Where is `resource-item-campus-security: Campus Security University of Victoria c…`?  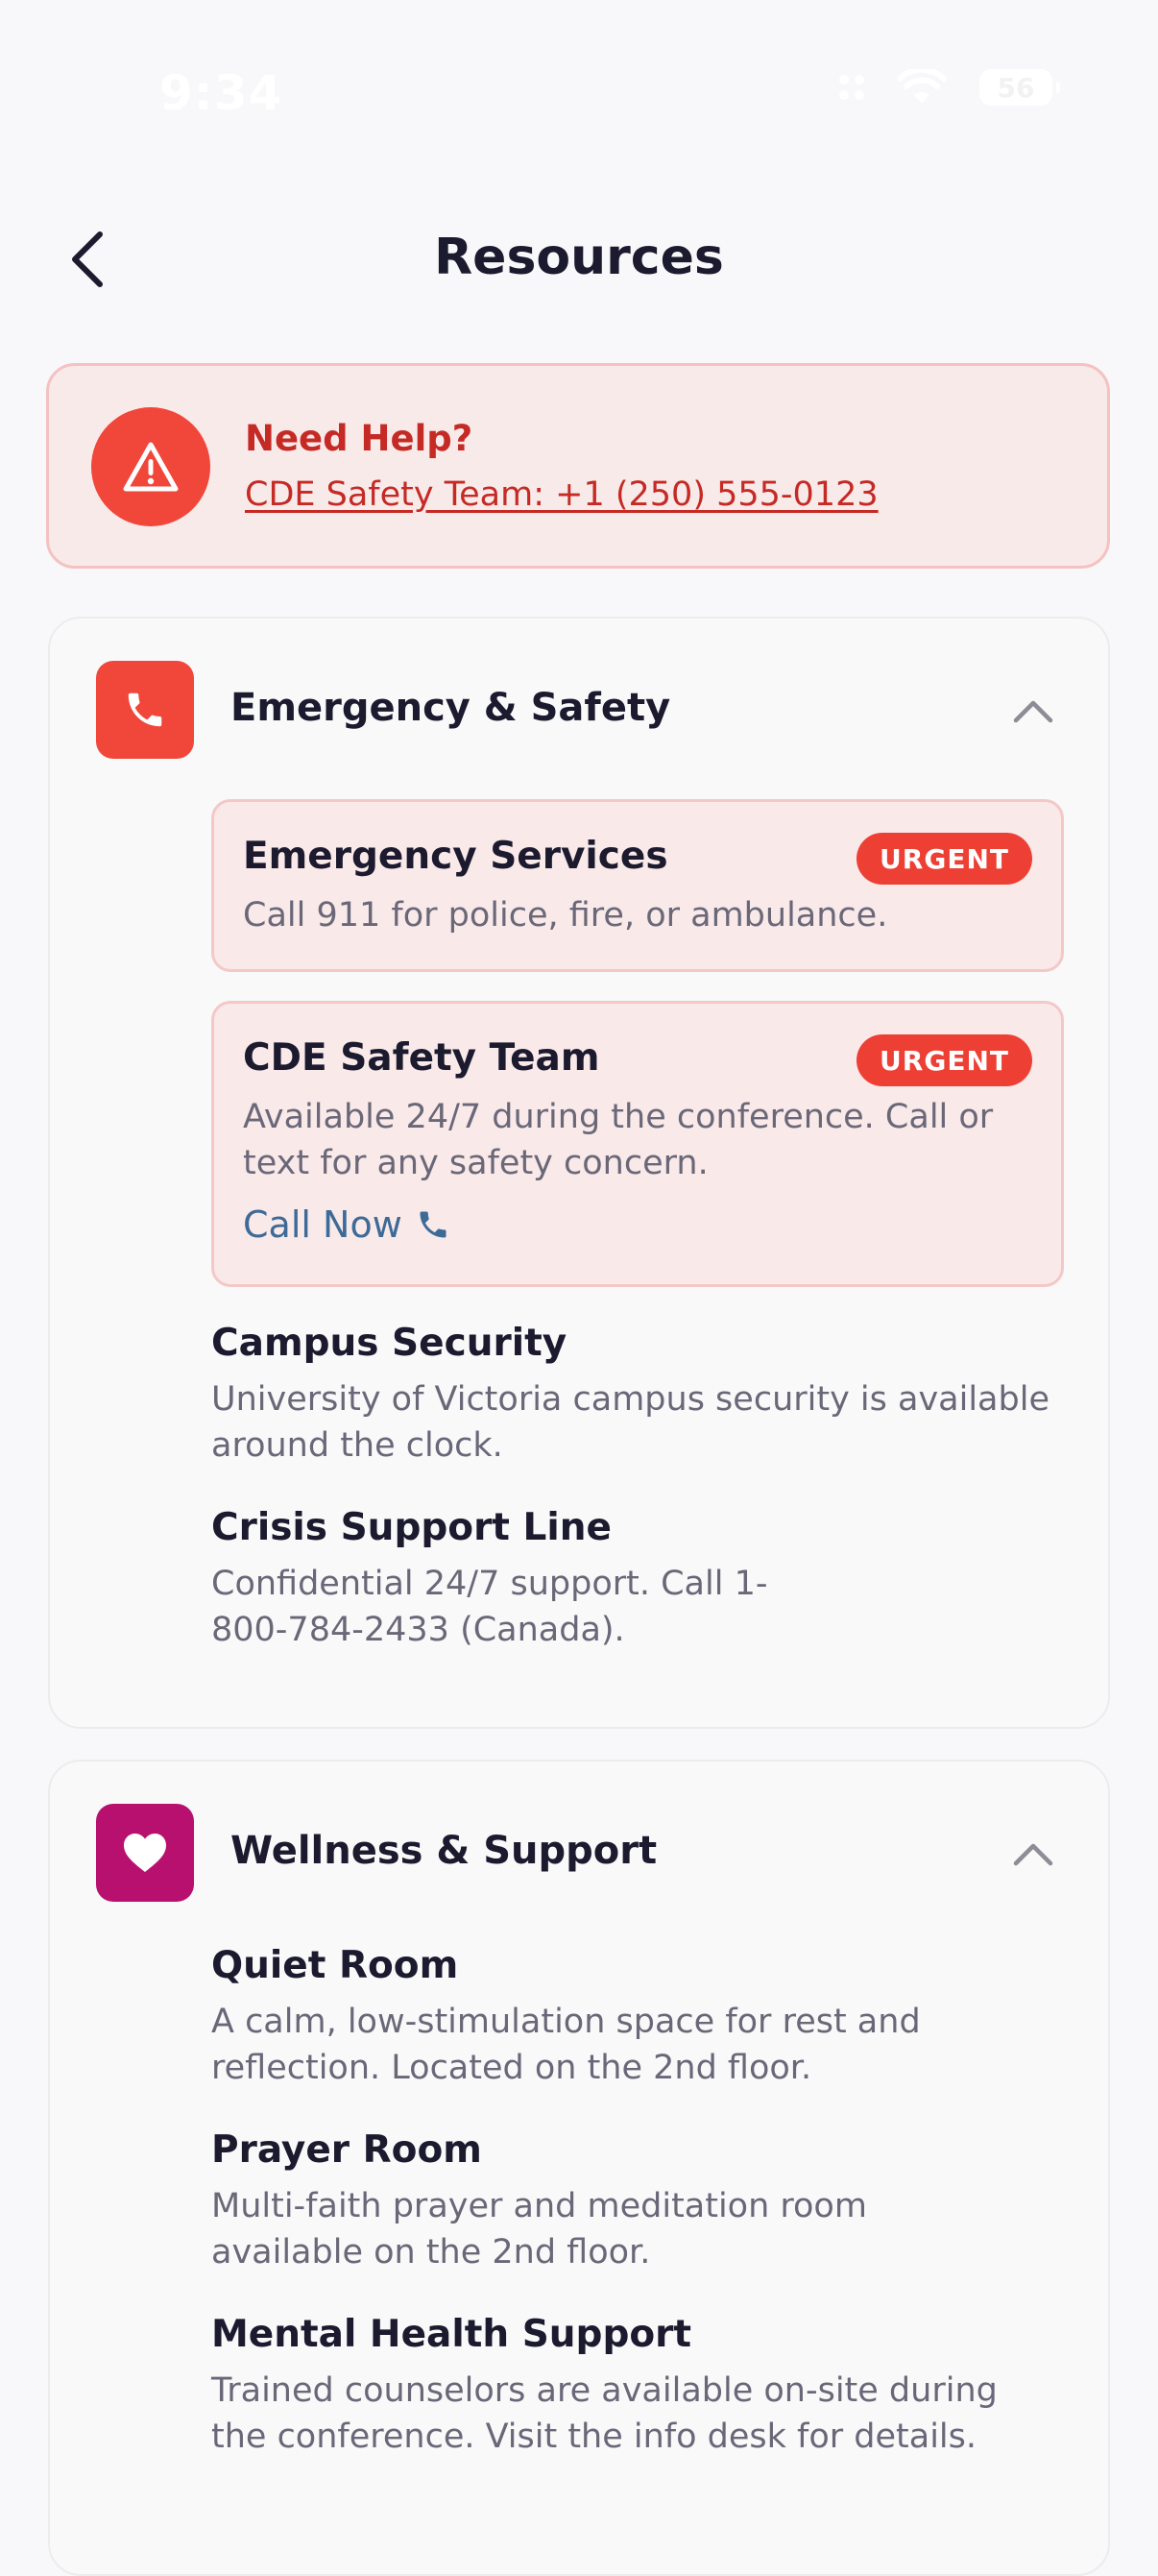 resource-item-campus-security: Campus Security University of Victoria c… is located at coordinates (633, 1395).